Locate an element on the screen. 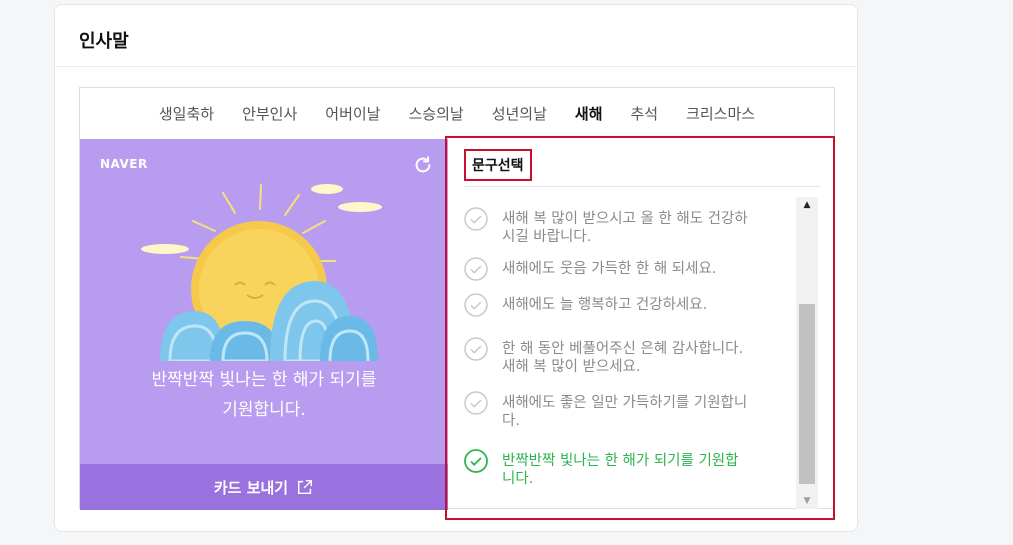 The height and width of the screenshot is (545, 1013). phrase-text-line1: 한 해 동안 베풀어주신 은혜 감사합니다. is located at coordinates (623, 349).